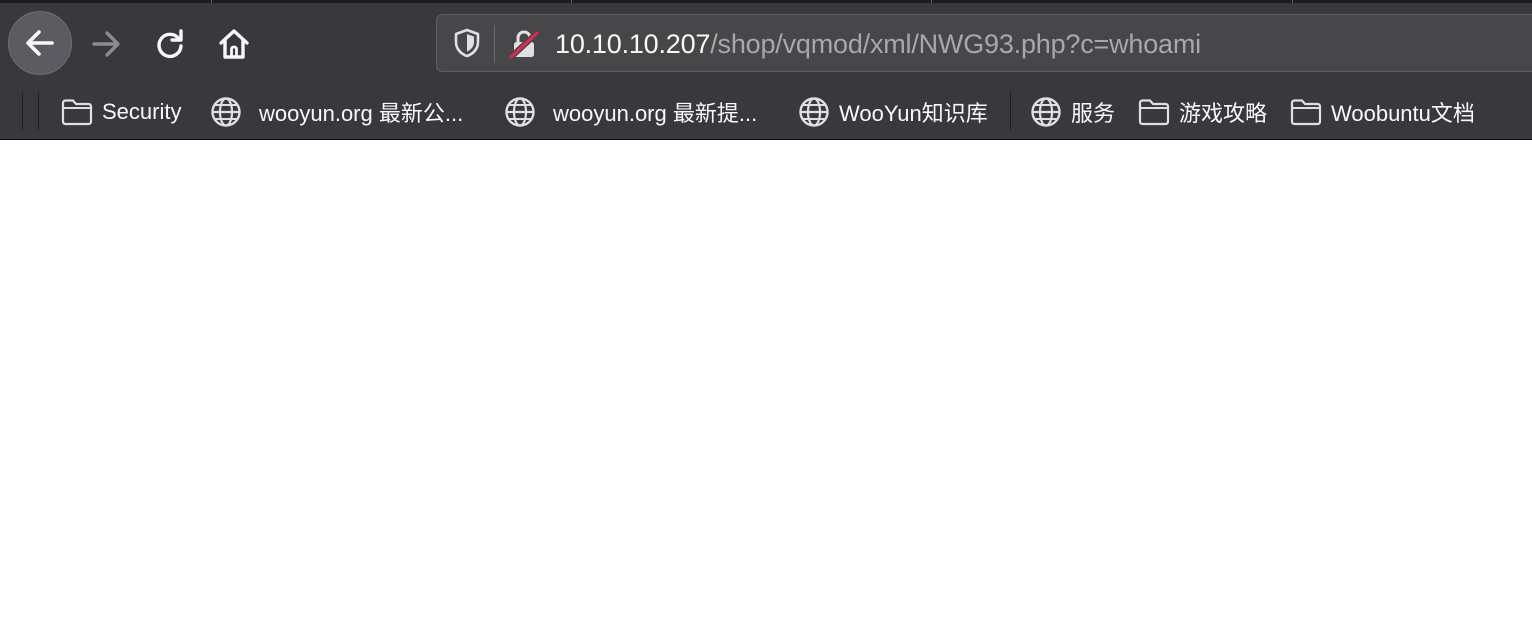 The height and width of the screenshot is (624, 1532). What do you see at coordinates (1093, 113) in the screenshot?
I see `bookmark-label: 服务` at bounding box center [1093, 113].